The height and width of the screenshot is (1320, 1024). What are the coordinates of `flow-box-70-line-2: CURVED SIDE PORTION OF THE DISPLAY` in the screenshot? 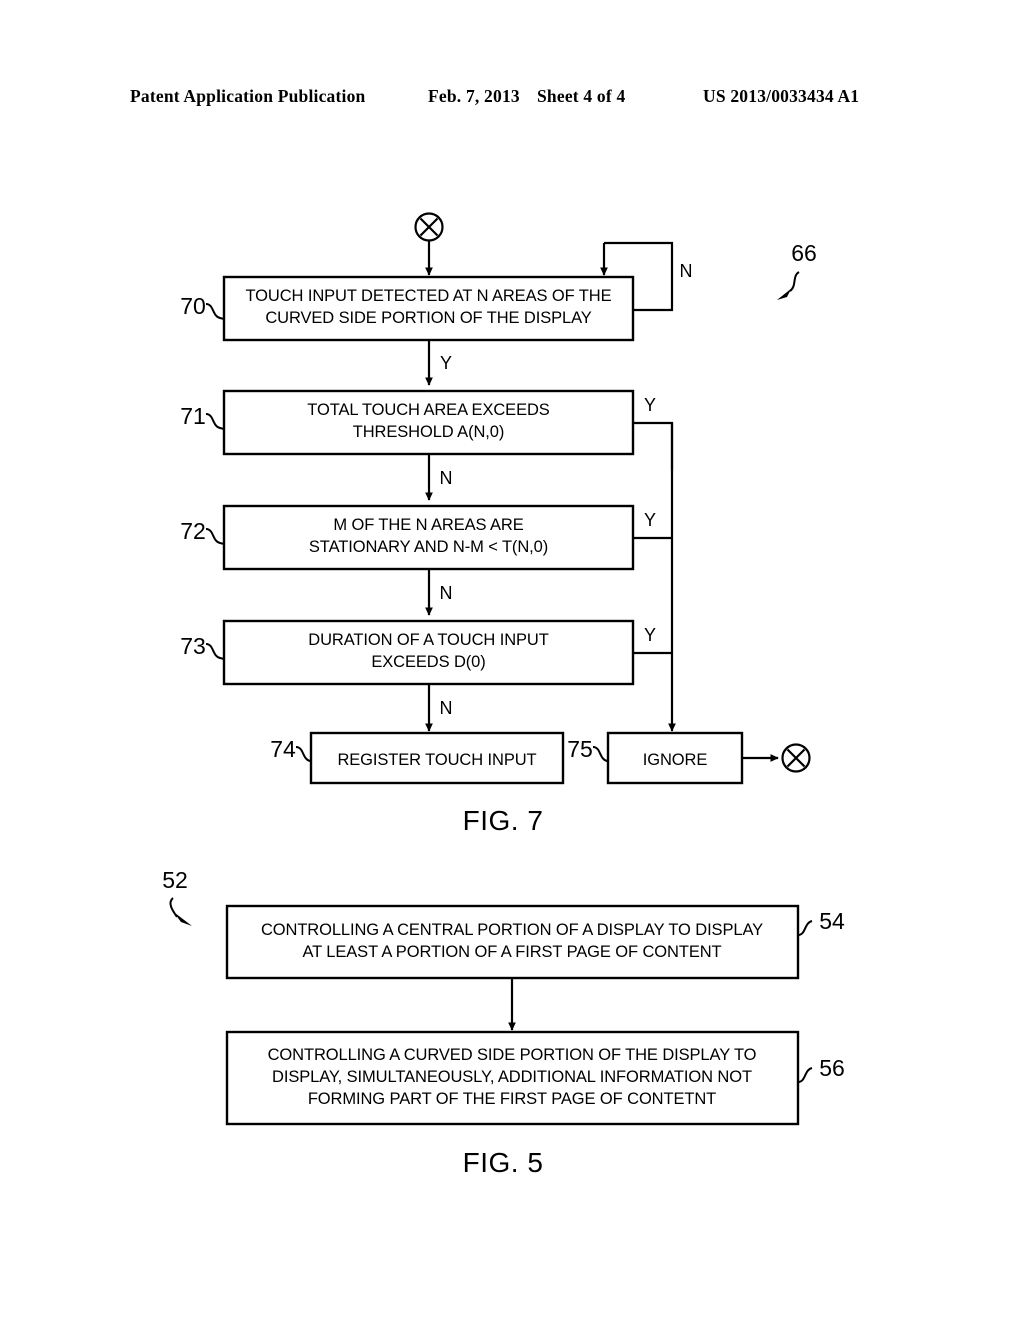 It's located at (428, 318).